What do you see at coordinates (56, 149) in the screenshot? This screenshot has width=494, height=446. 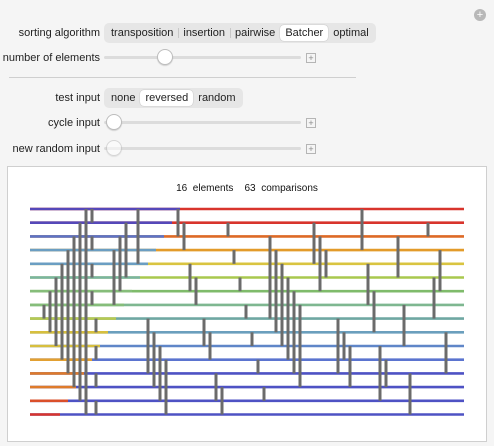 I see `new-random-input-label: new random input` at bounding box center [56, 149].